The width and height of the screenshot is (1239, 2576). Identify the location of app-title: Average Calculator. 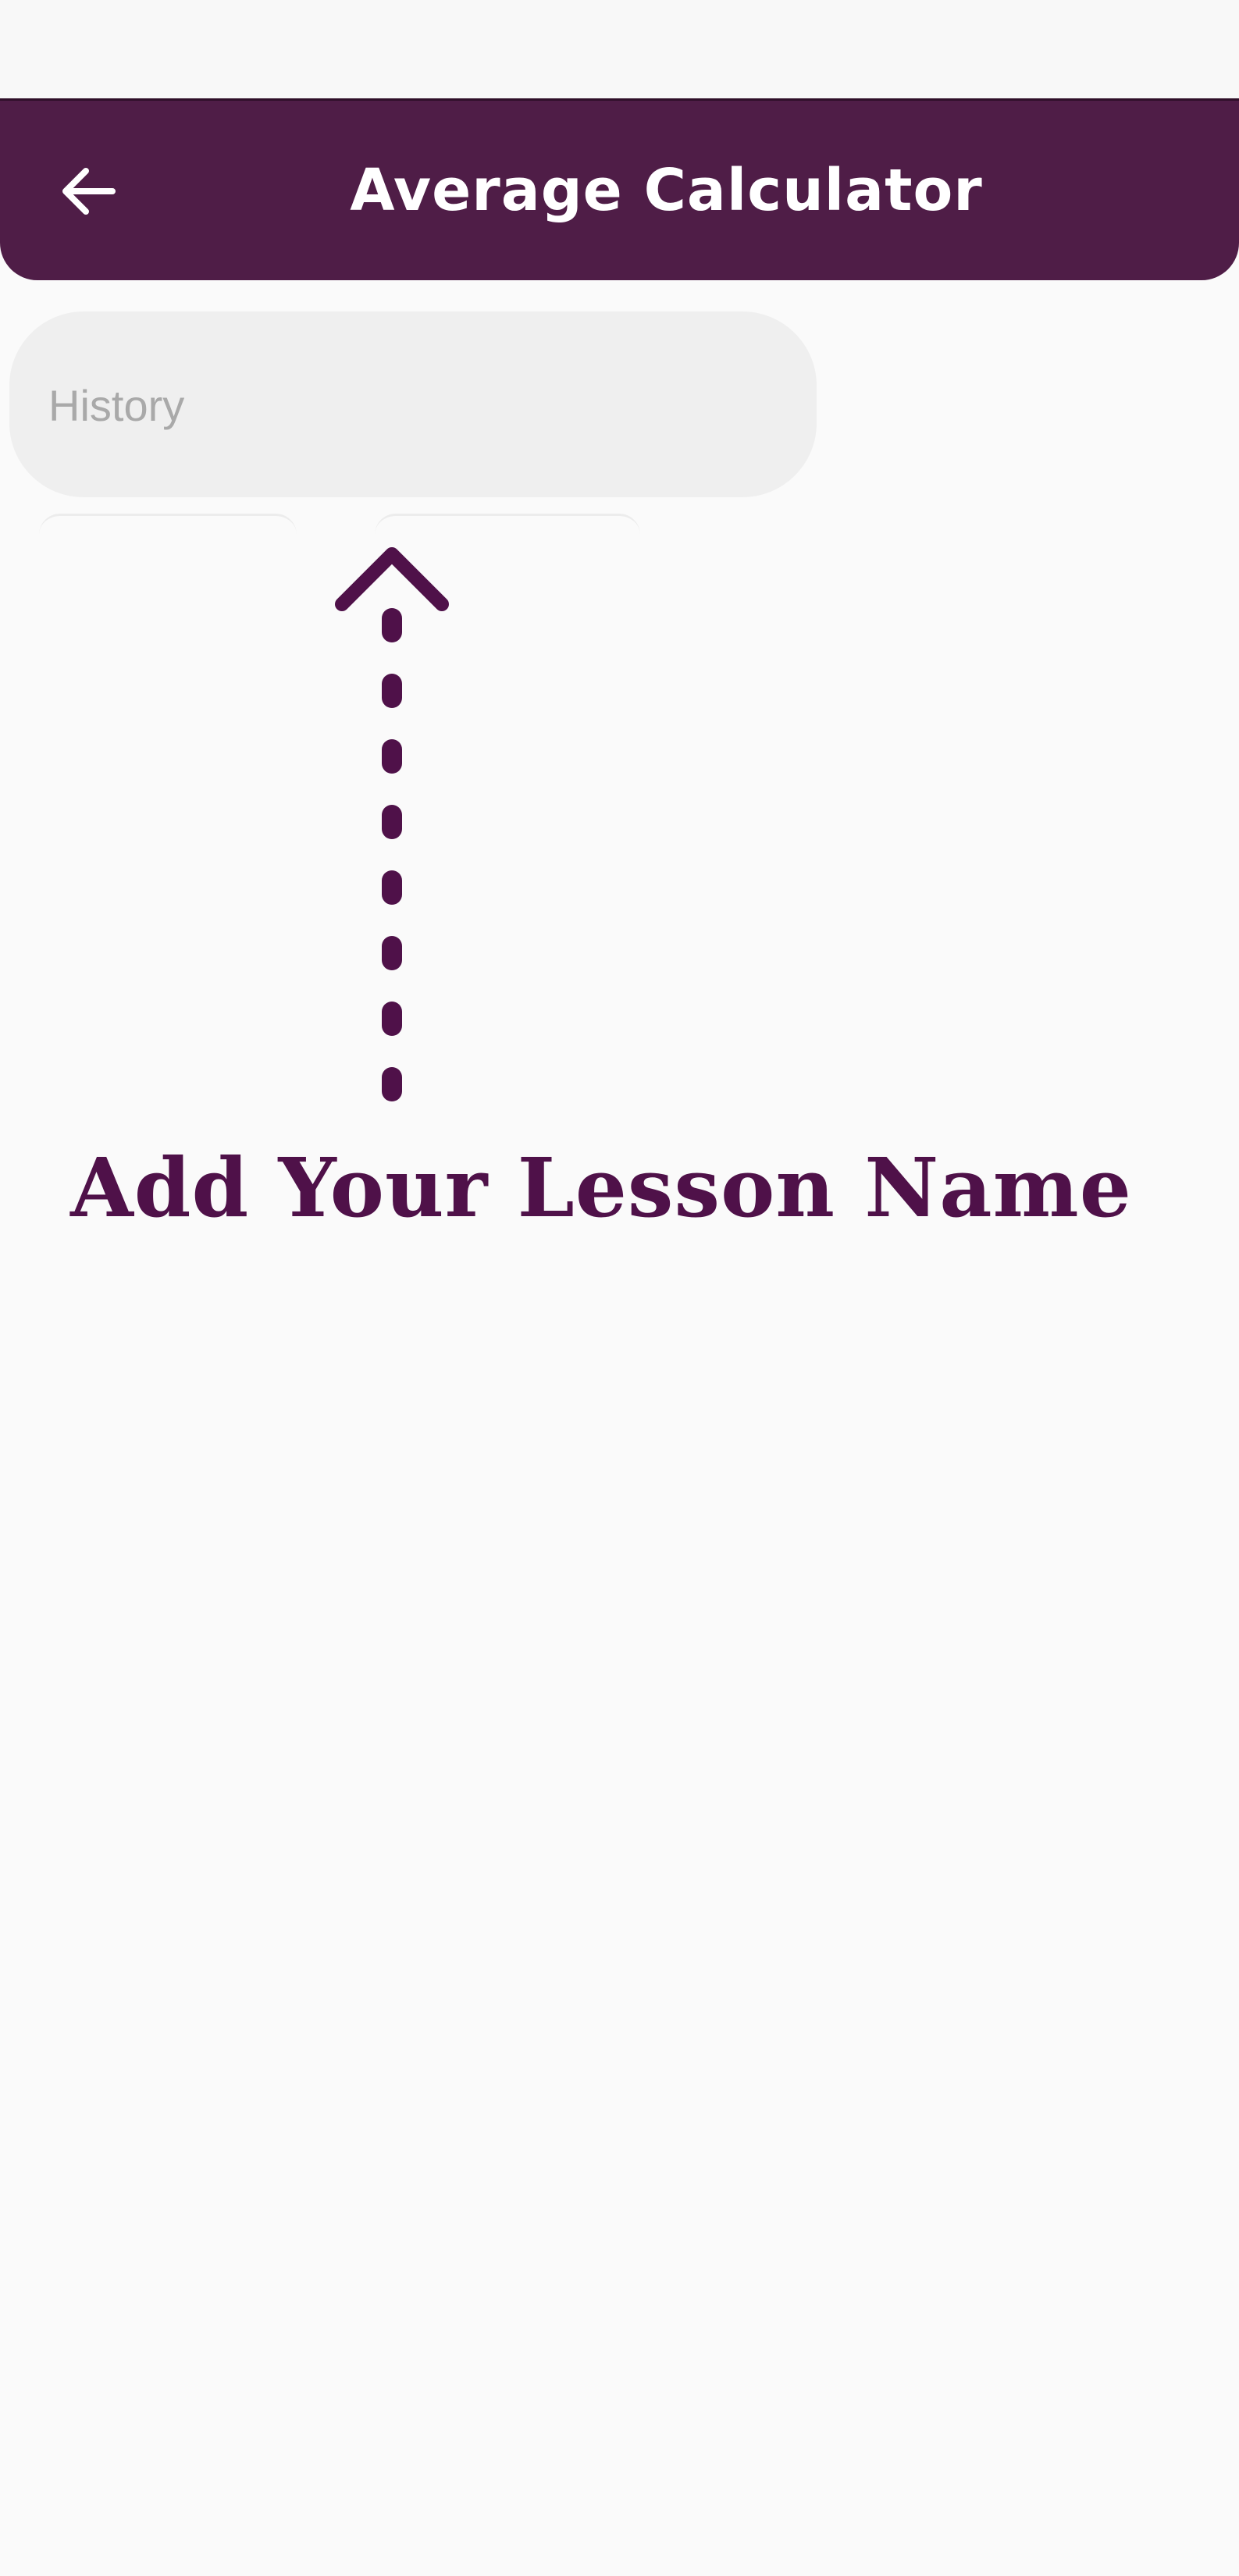
(666, 190).